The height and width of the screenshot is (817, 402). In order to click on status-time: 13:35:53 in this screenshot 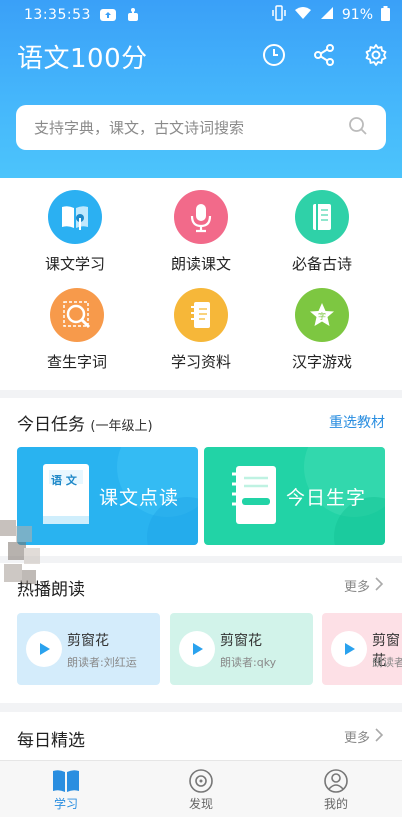, I will do `click(57, 15)`.